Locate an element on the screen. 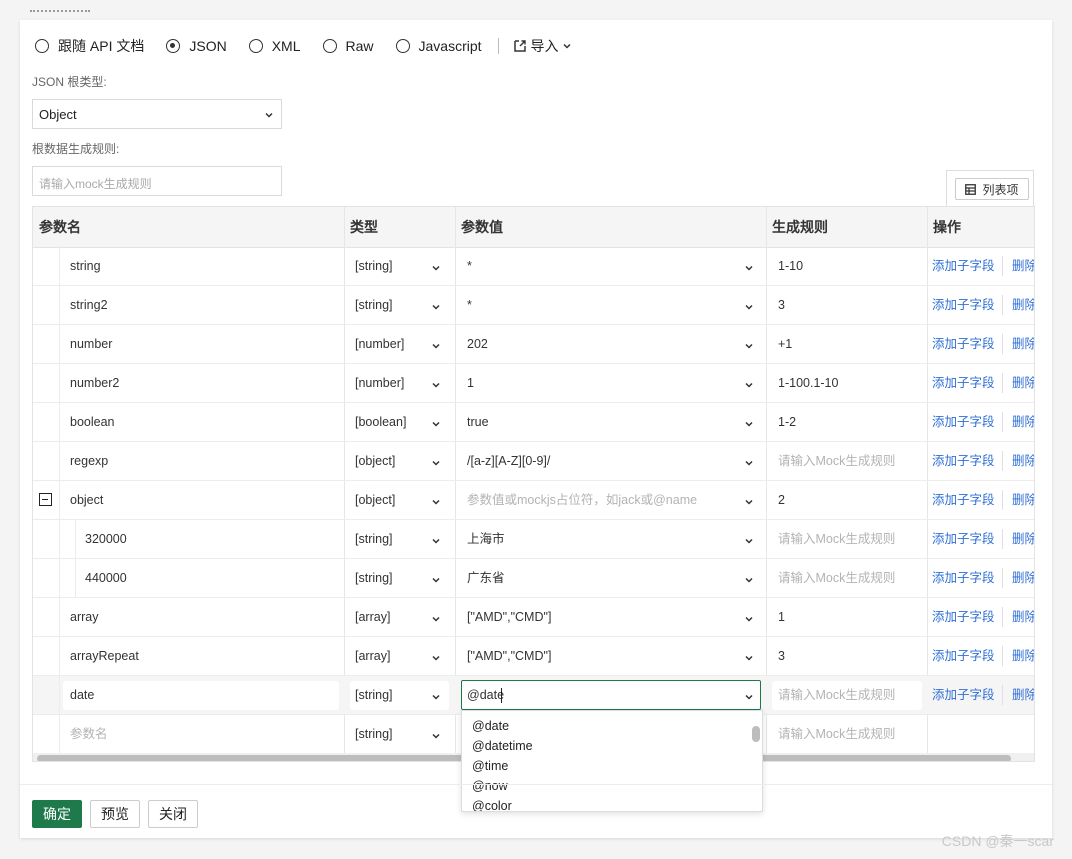  dropdown-option: @now is located at coordinates (490, 786).